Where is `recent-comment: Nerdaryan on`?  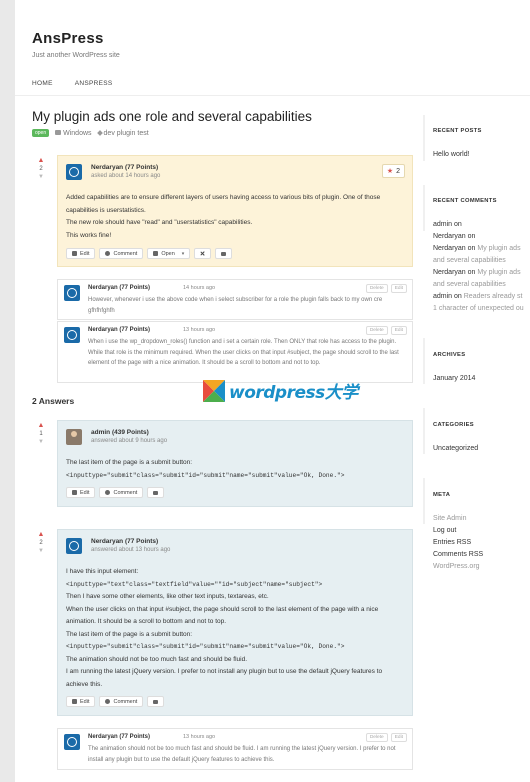
recent-comment: Nerdaryan on is located at coordinates (454, 236).